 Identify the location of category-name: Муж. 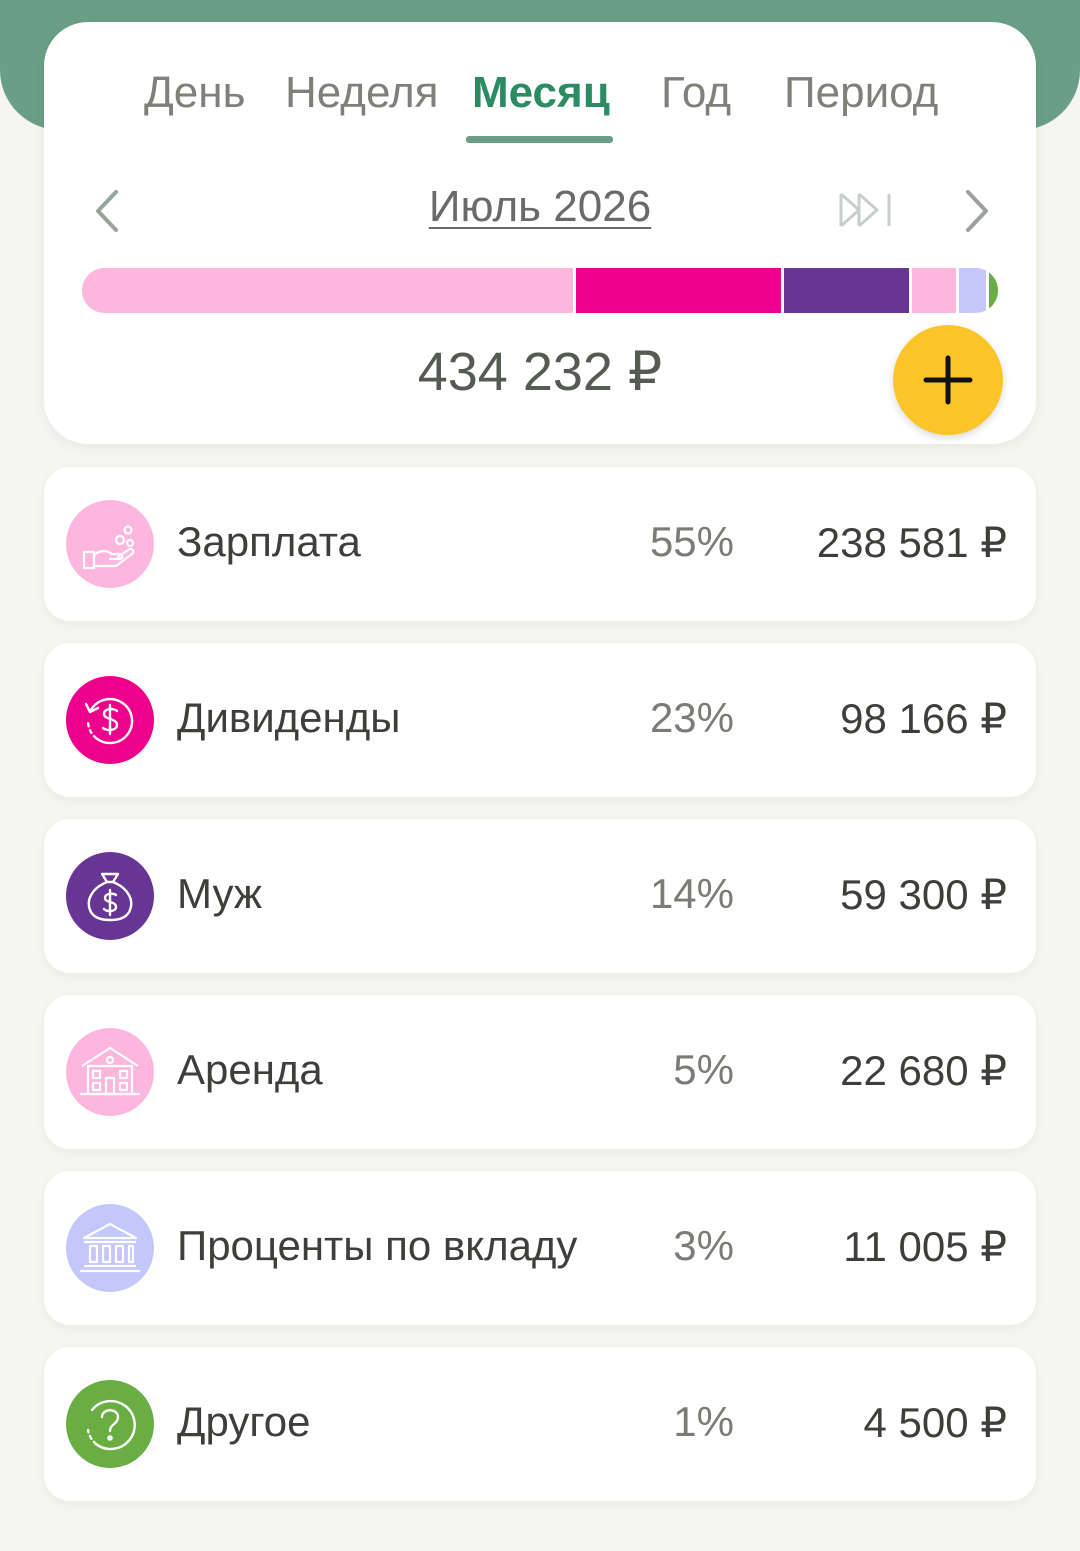
(220, 893).